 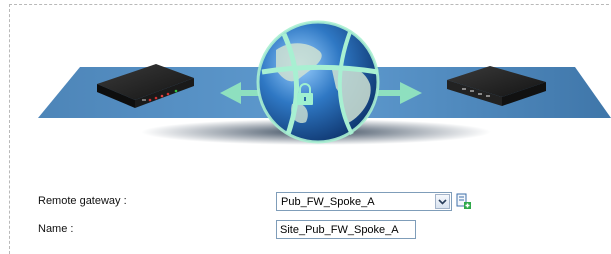 What do you see at coordinates (82, 201) in the screenshot?
I see `remote-gateway-label: Remote gateway :` at bounding box center [82, 201].